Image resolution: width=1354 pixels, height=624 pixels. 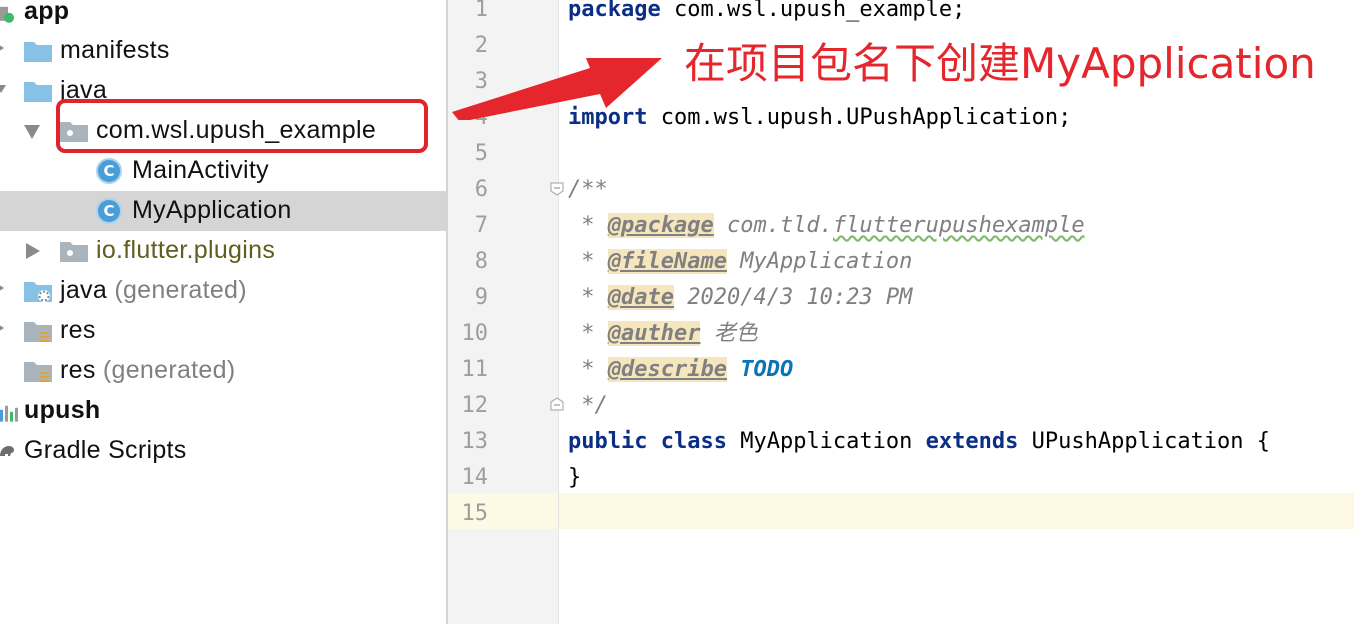 I want to click on tree-item-mainactivity: C MainActivity, so click(x=223, y=171).